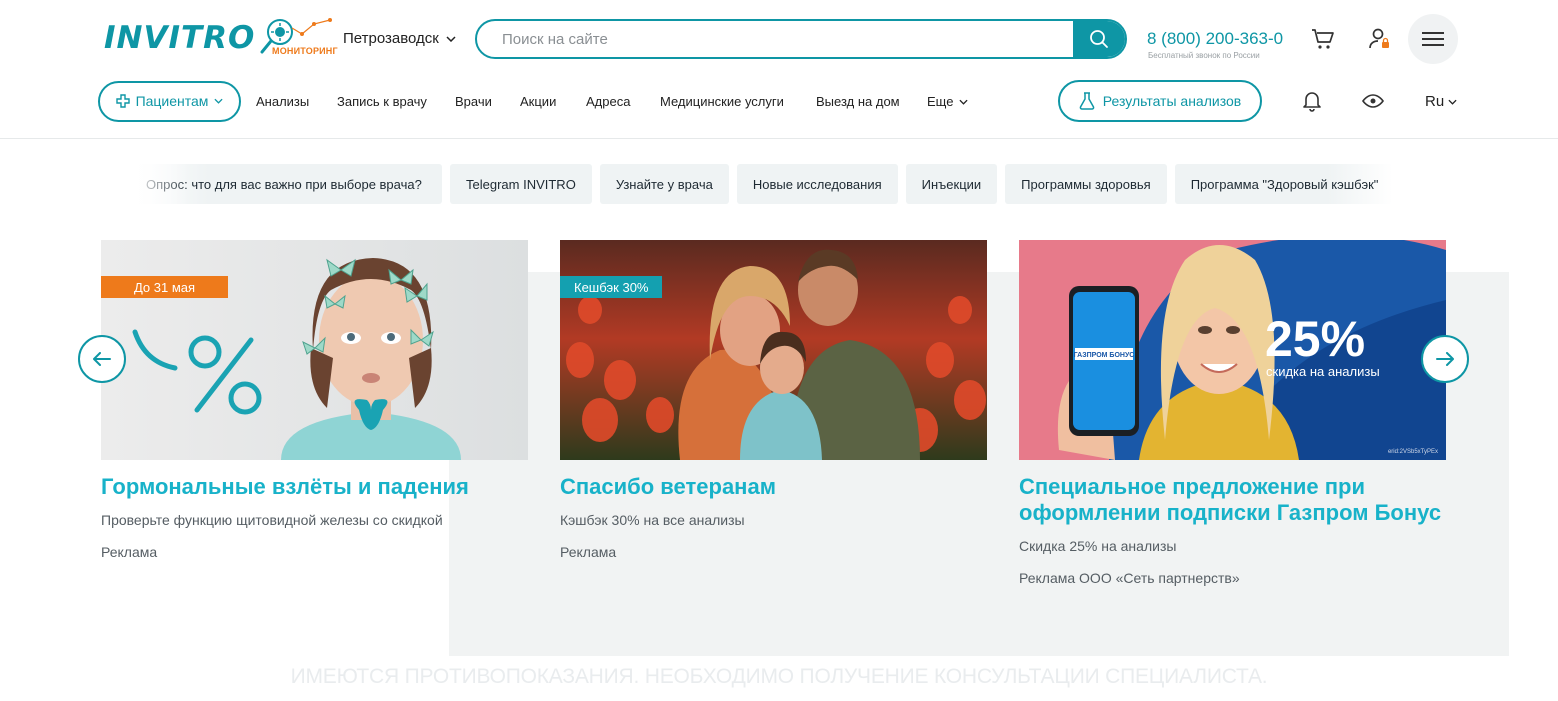 This screenshot has height=701, width=1558. I want to click on erid-text: erid:2VSb5xTyPEx, so click(1413, 452).